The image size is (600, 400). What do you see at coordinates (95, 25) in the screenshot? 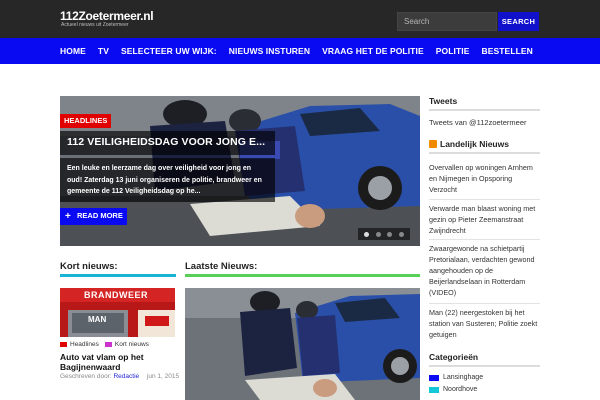
I see `logo-subtitle: Actueel nieuws uit Zoetermeer` at bounding box center [95, 25].